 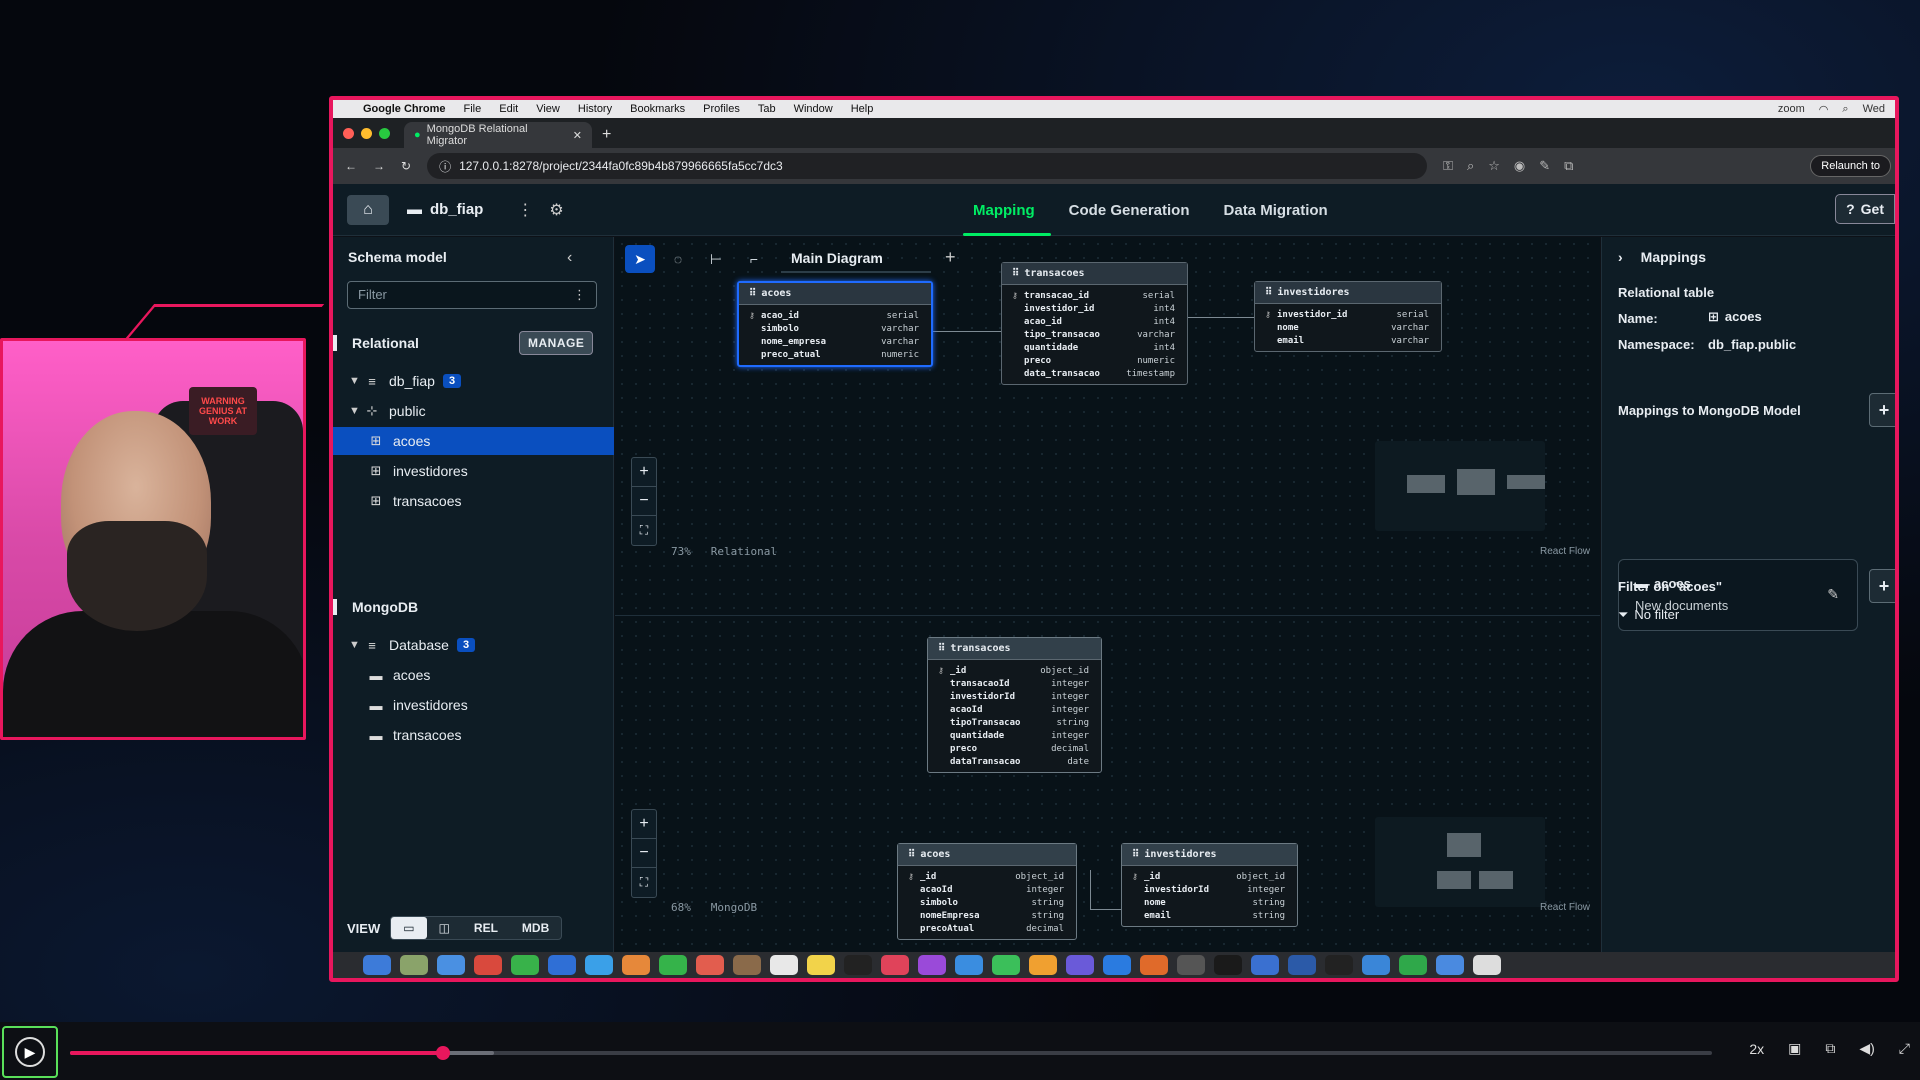 What do you see at coordinates (1830, 1048) in the screenshot?
I see `picture-in-picture-icon: ⧉` at bounding box center [1830, 1048].